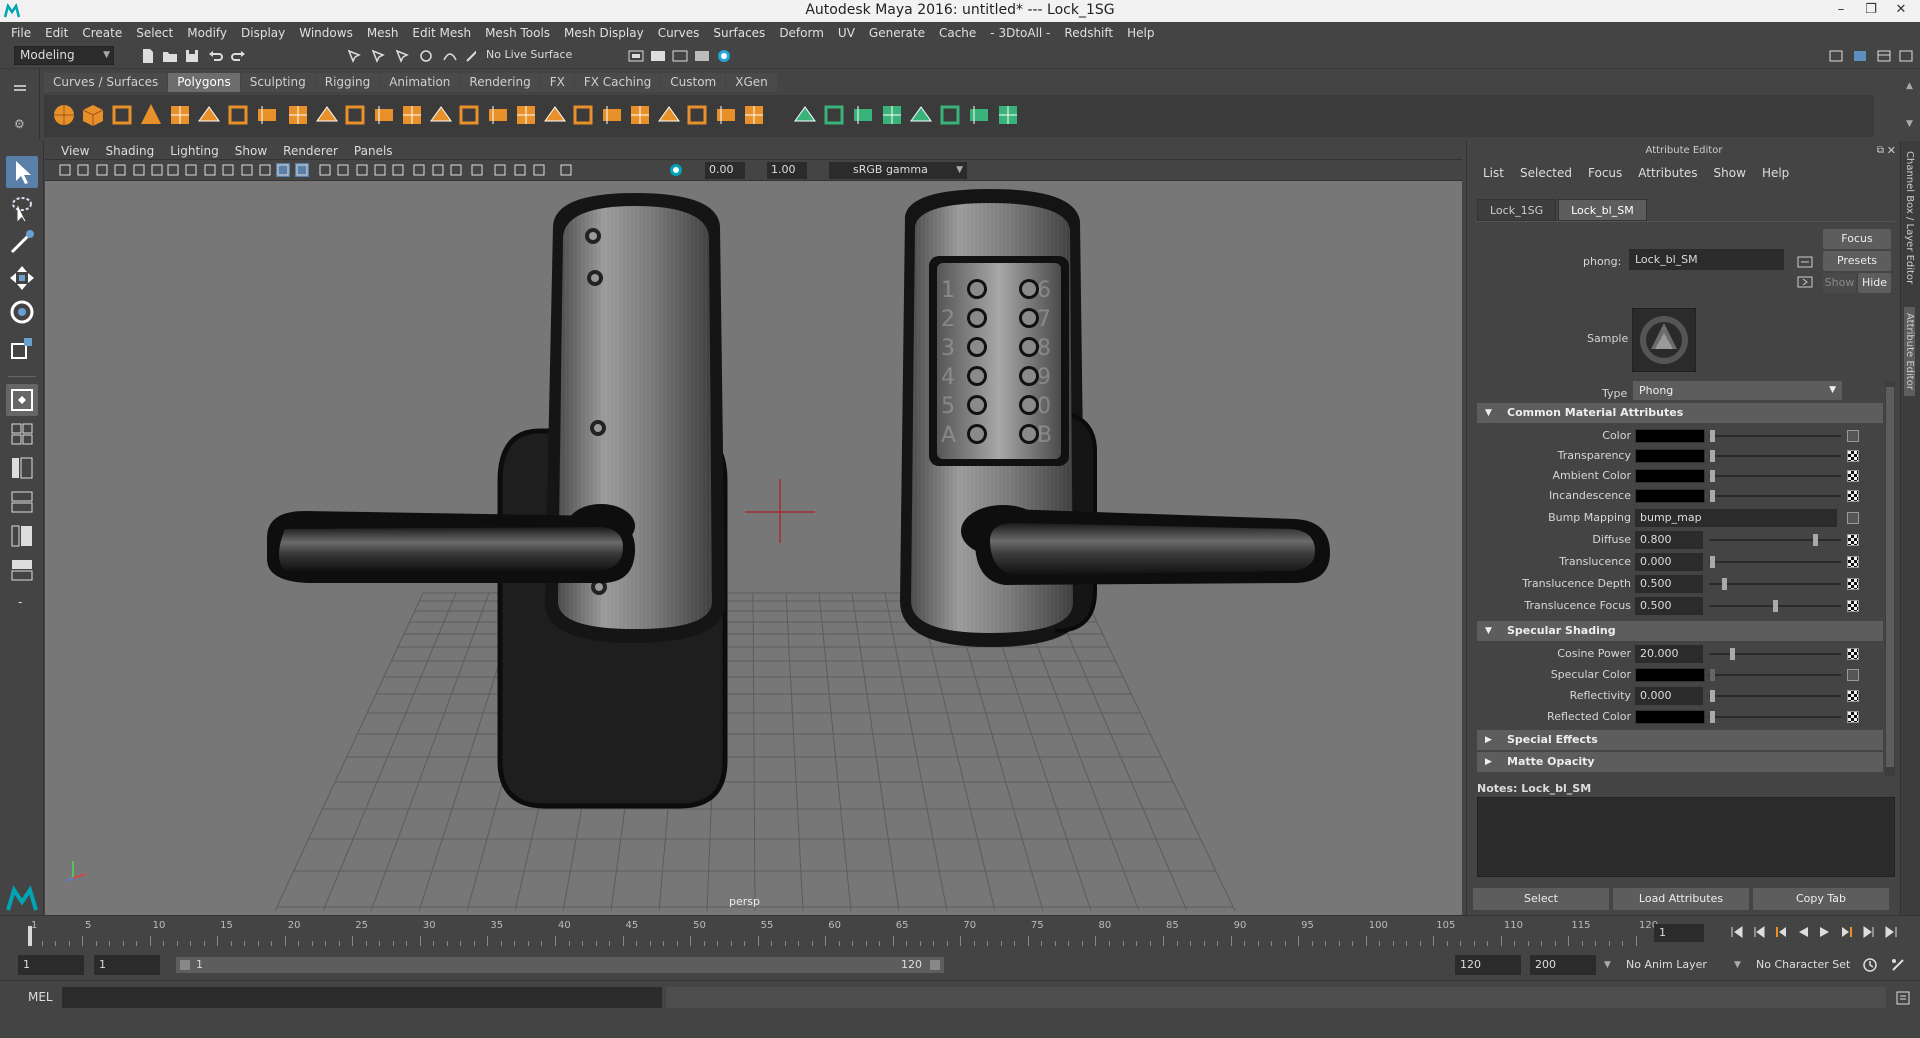 The width and height of the screenshot is (1920, 1038). What do you see at coordinates (343, 170) in the screenshot?
I see `use-all-lights-icon` at bounding box center [343, 170].